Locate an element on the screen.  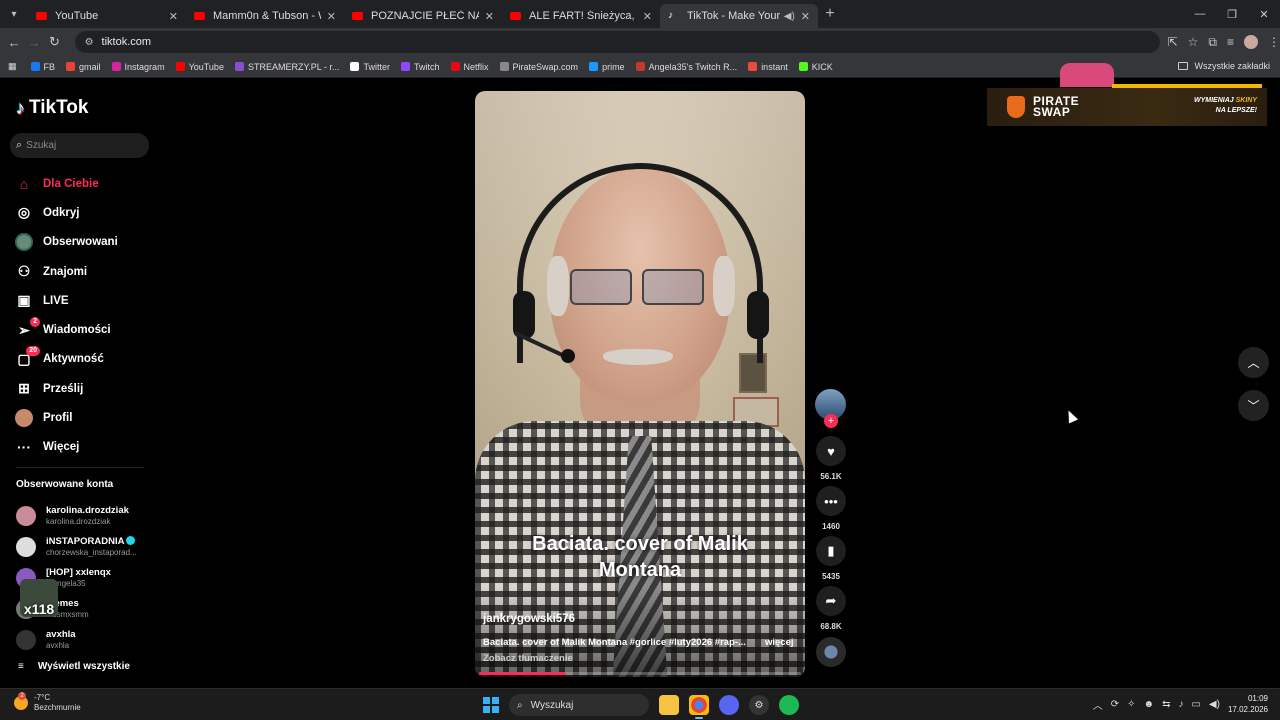
bookmark-item: PirateSwap.com is located at coordinates (539, 66).